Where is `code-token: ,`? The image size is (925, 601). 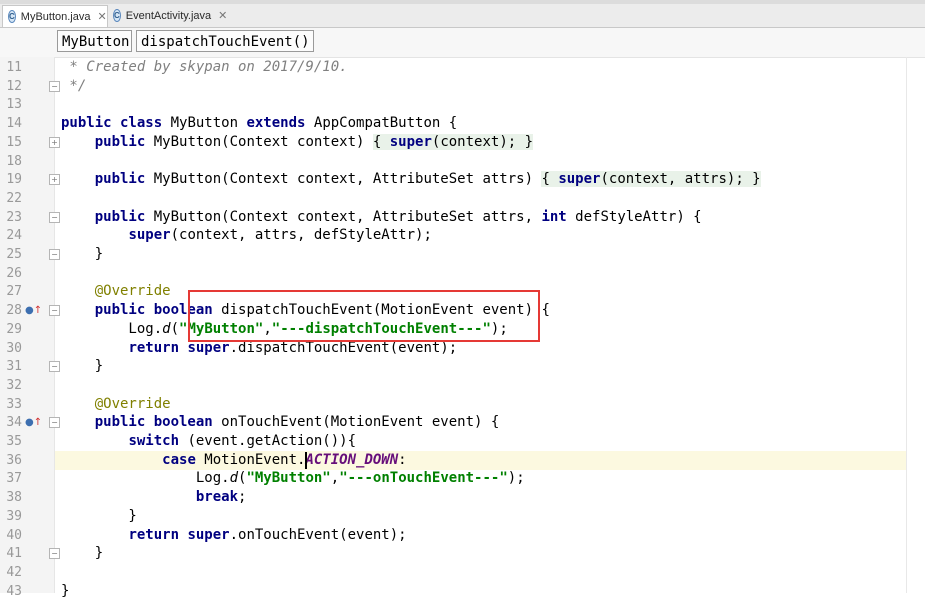
code-token: , is located at coordinates (335, 478).